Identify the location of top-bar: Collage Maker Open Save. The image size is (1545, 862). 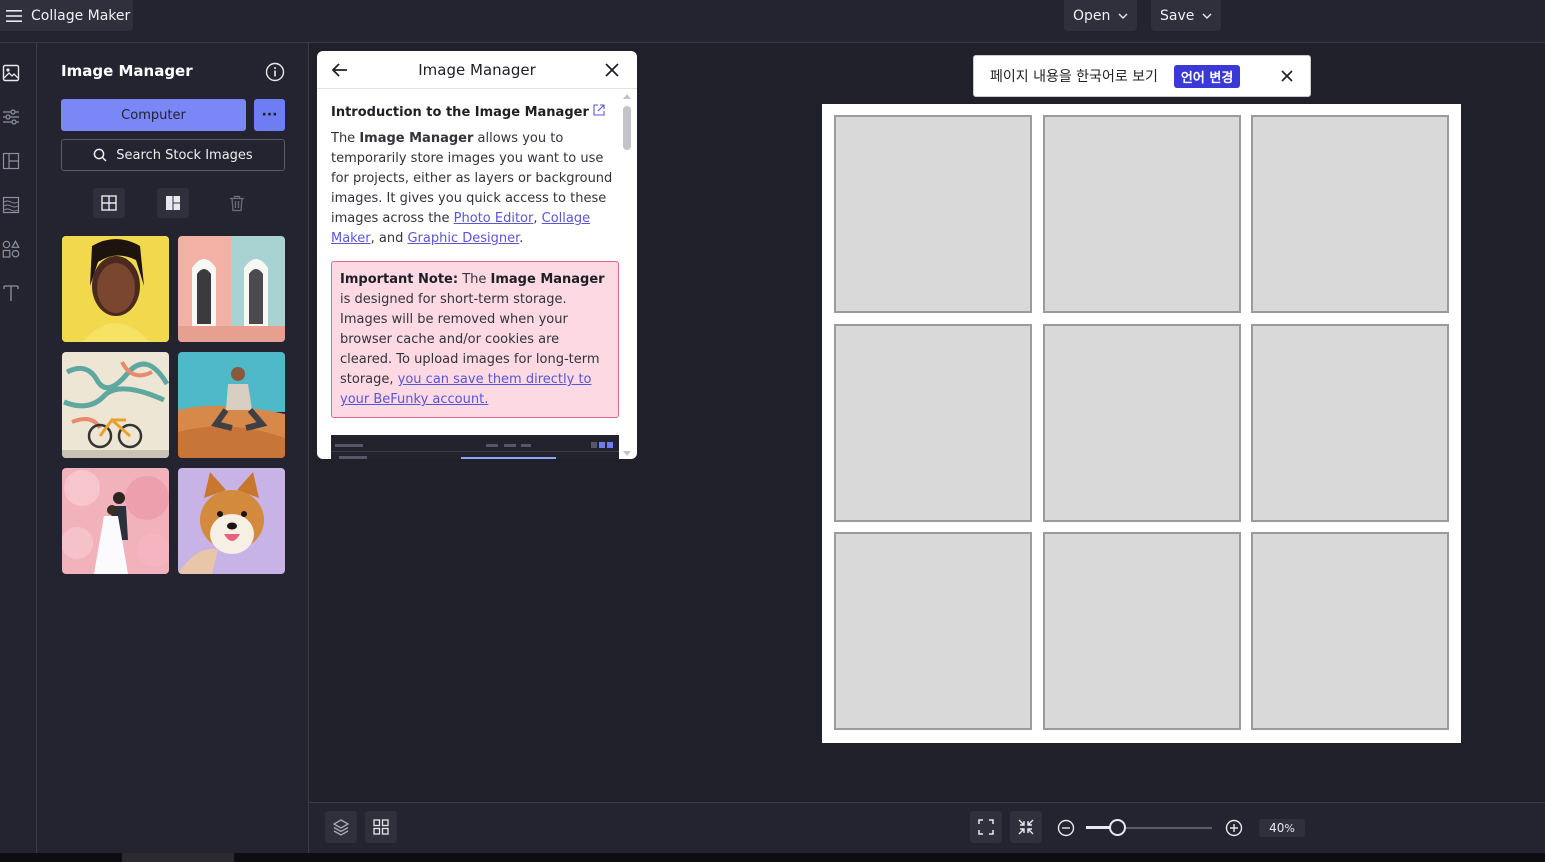
(772, 21).